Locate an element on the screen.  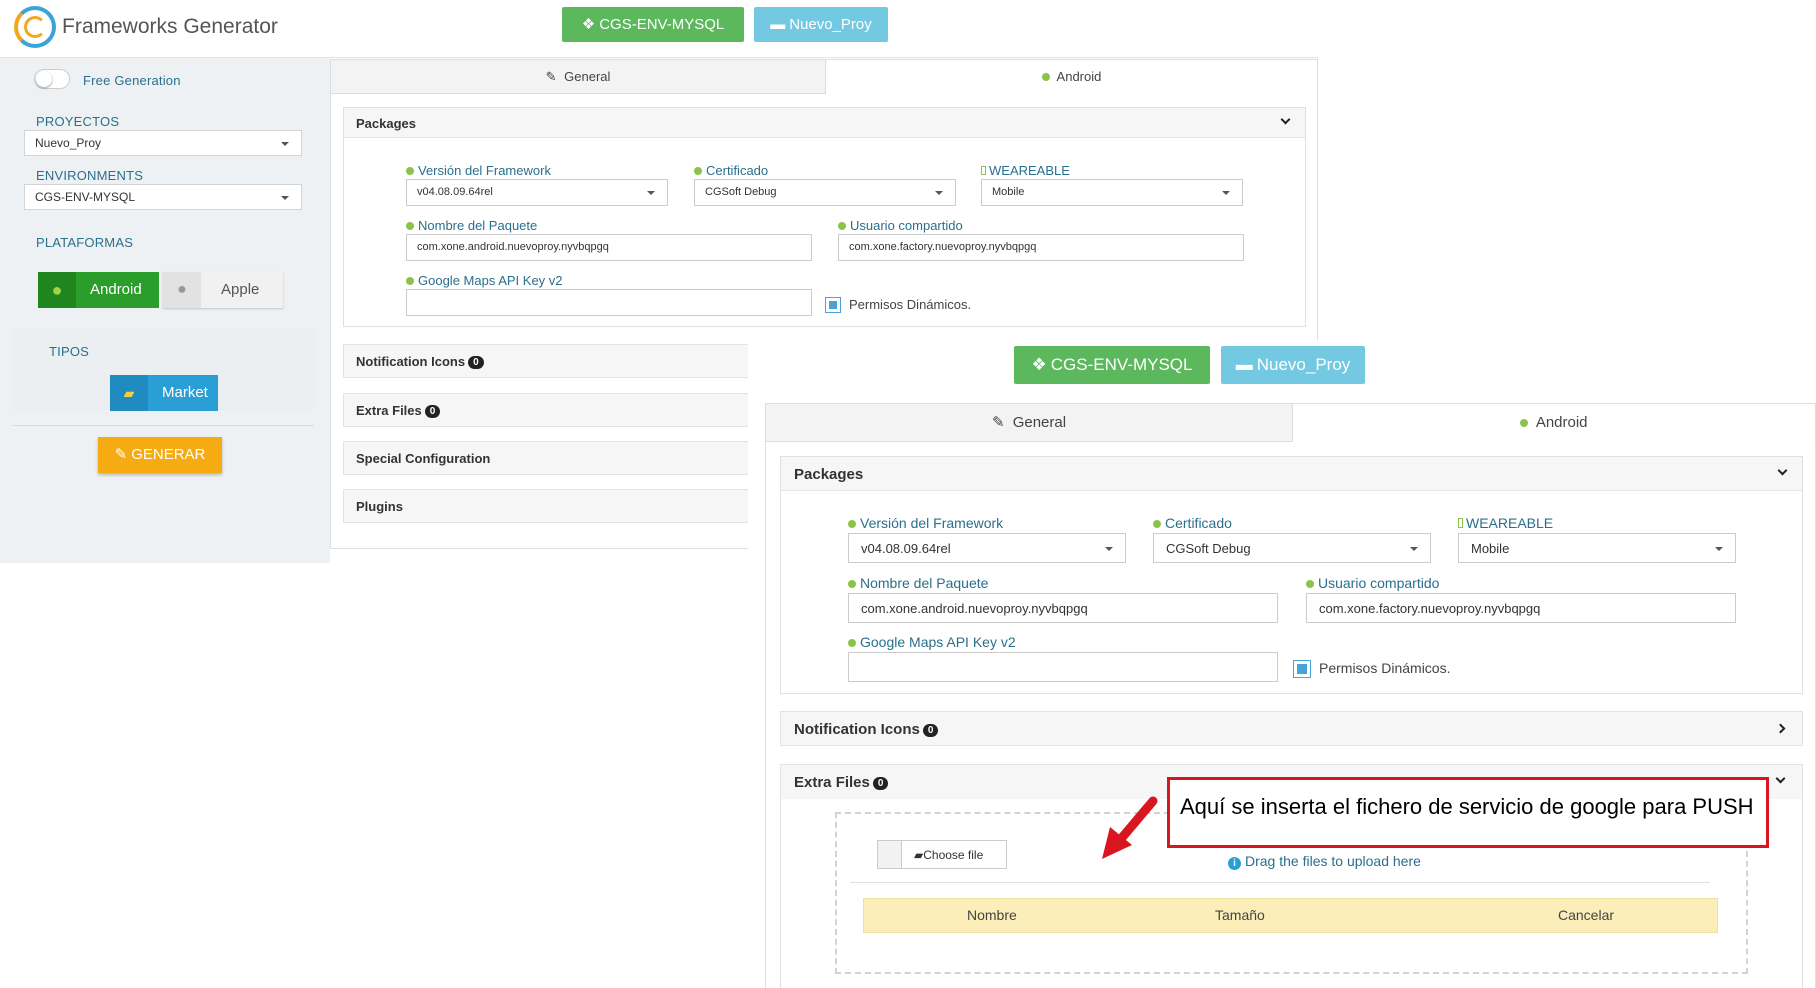
files-table-header: Nombre Tamaño Cancelar is located at coordinates (1290, 915).